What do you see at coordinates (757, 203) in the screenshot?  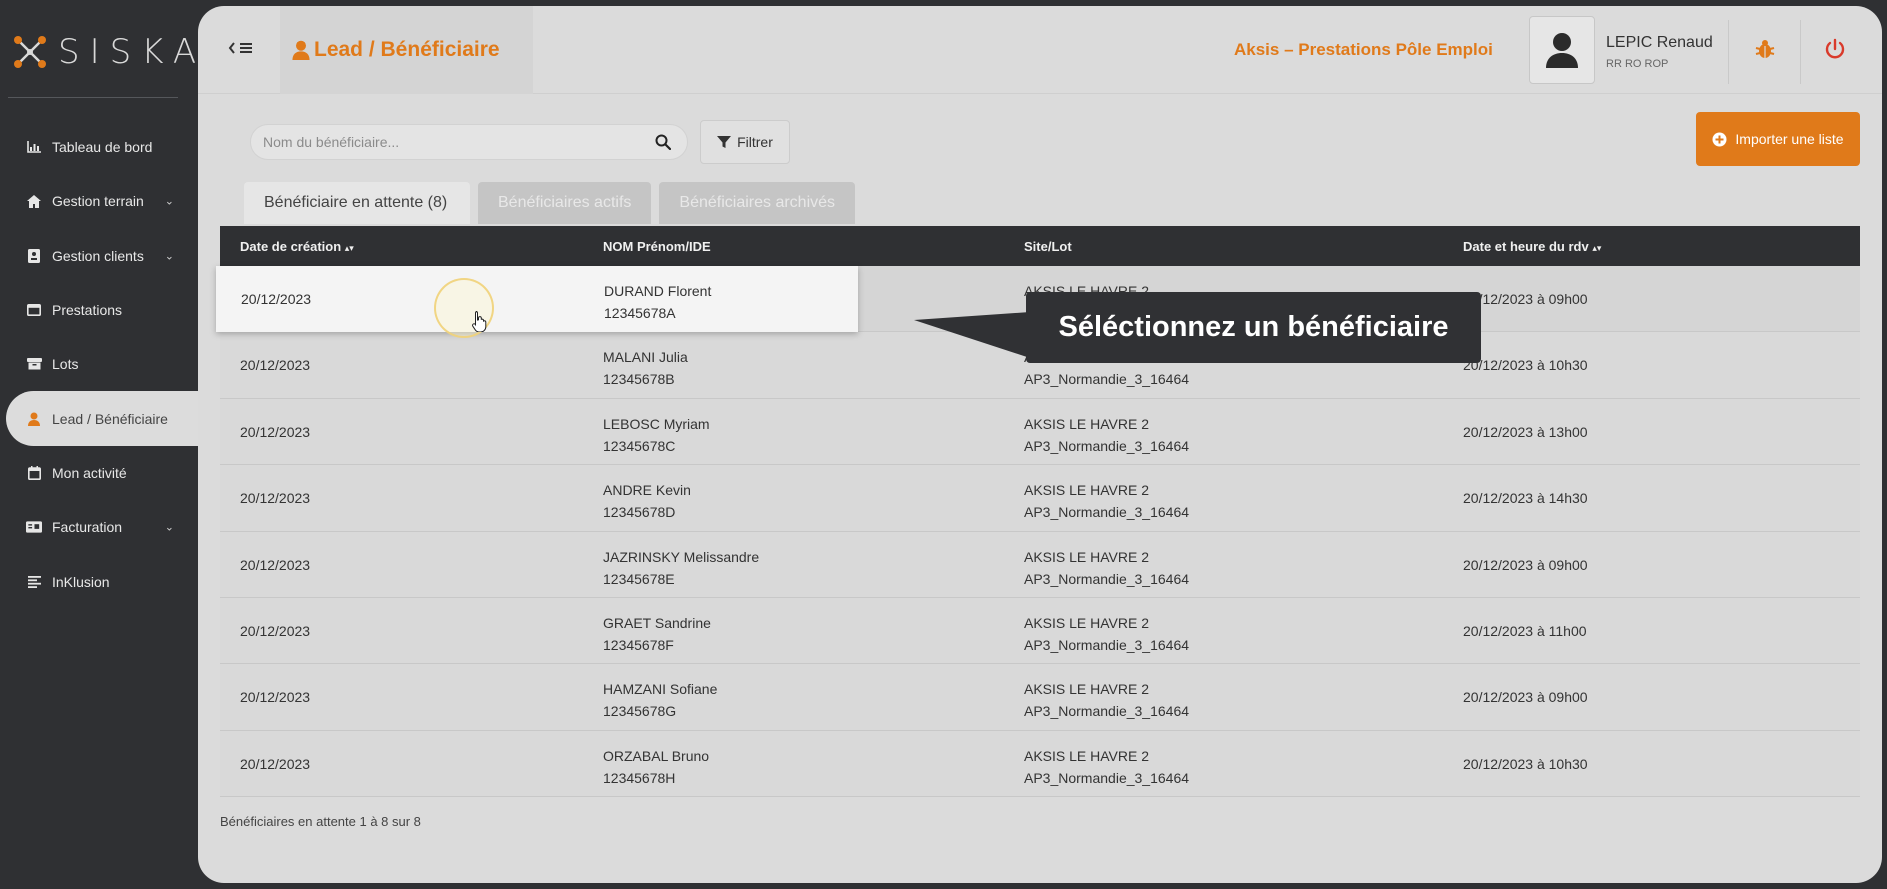 I see `tab-beneficiaires-archives: Bénéficiaires archivés` at bounding box center [757, 203].